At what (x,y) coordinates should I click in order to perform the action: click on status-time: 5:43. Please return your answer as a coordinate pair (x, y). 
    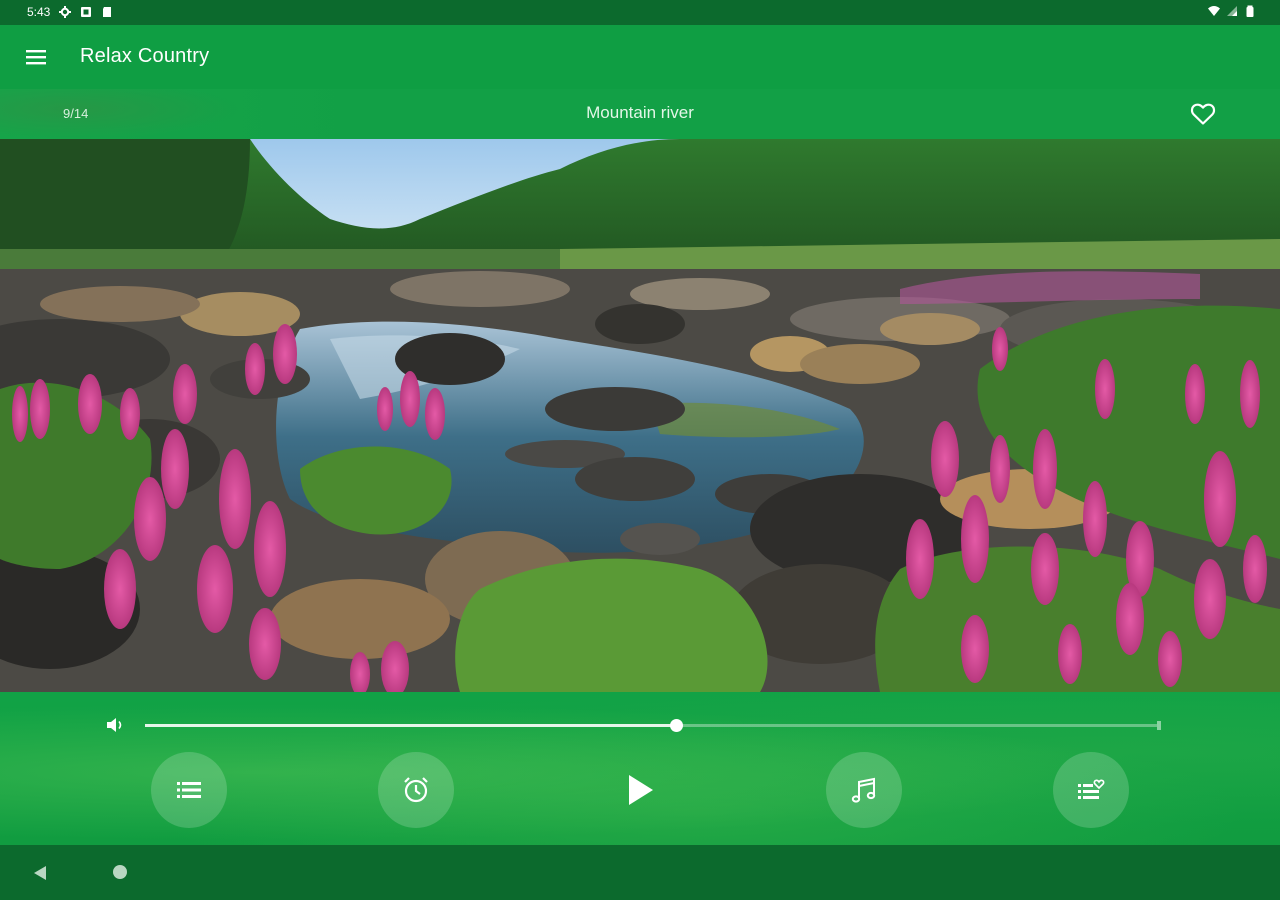
    Looking at the image, I should click on (39, 12).